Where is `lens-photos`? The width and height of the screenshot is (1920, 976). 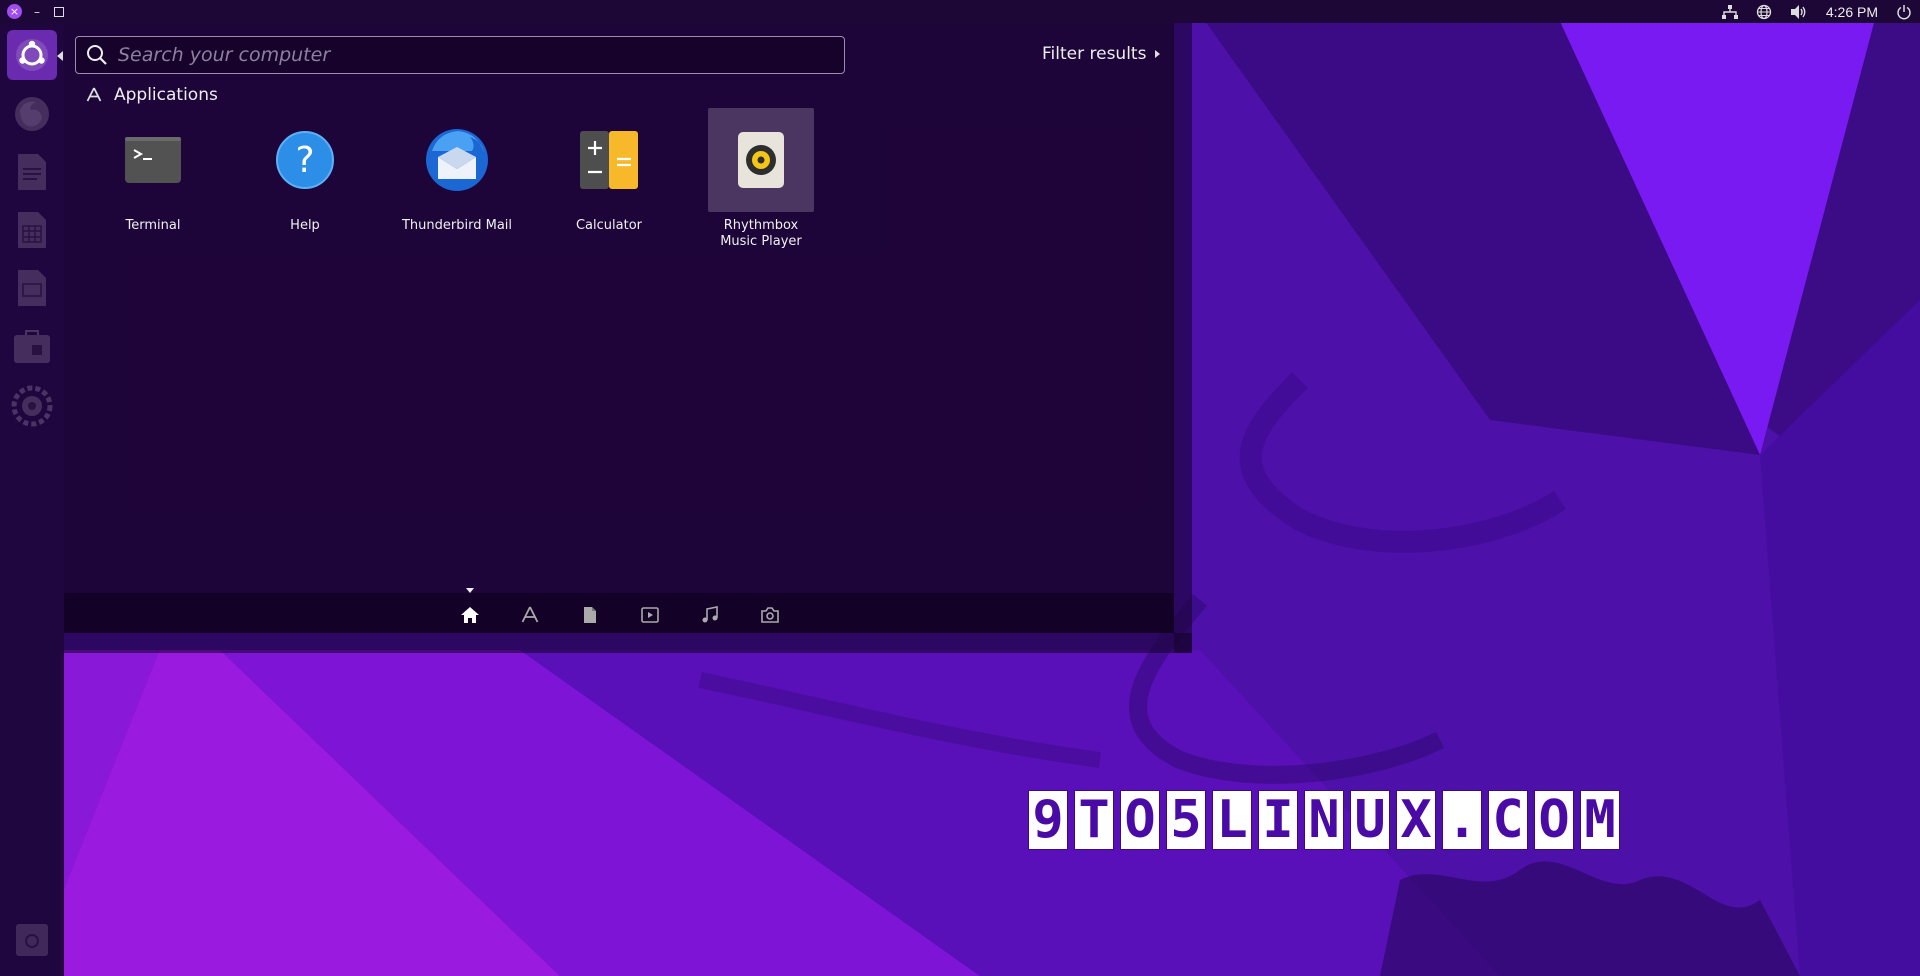
lens-photos is located at coordinates (770, 615).